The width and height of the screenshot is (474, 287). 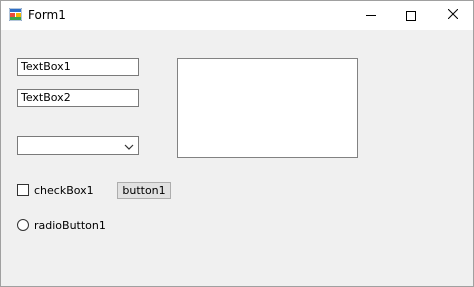 I want to click on window-title: Form1, so click(x=47, y=15).